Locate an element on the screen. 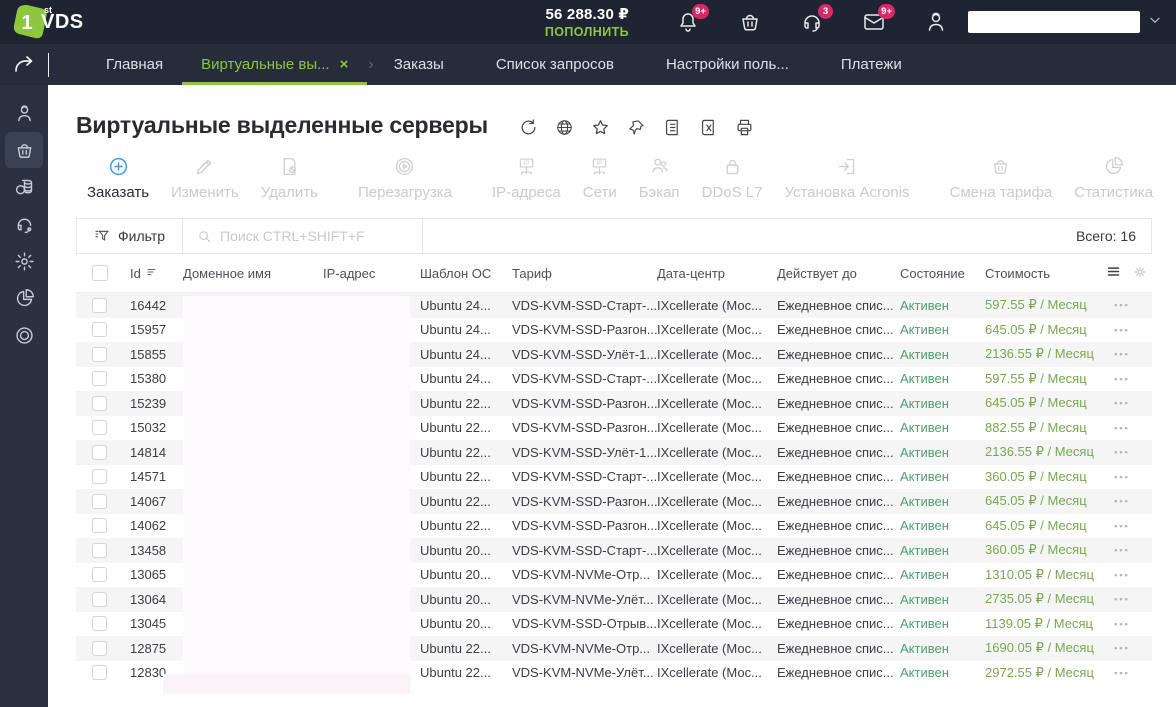 This screenshot has height=707, width=1176. column-header-id: Id is located at coordinates (156, 273).